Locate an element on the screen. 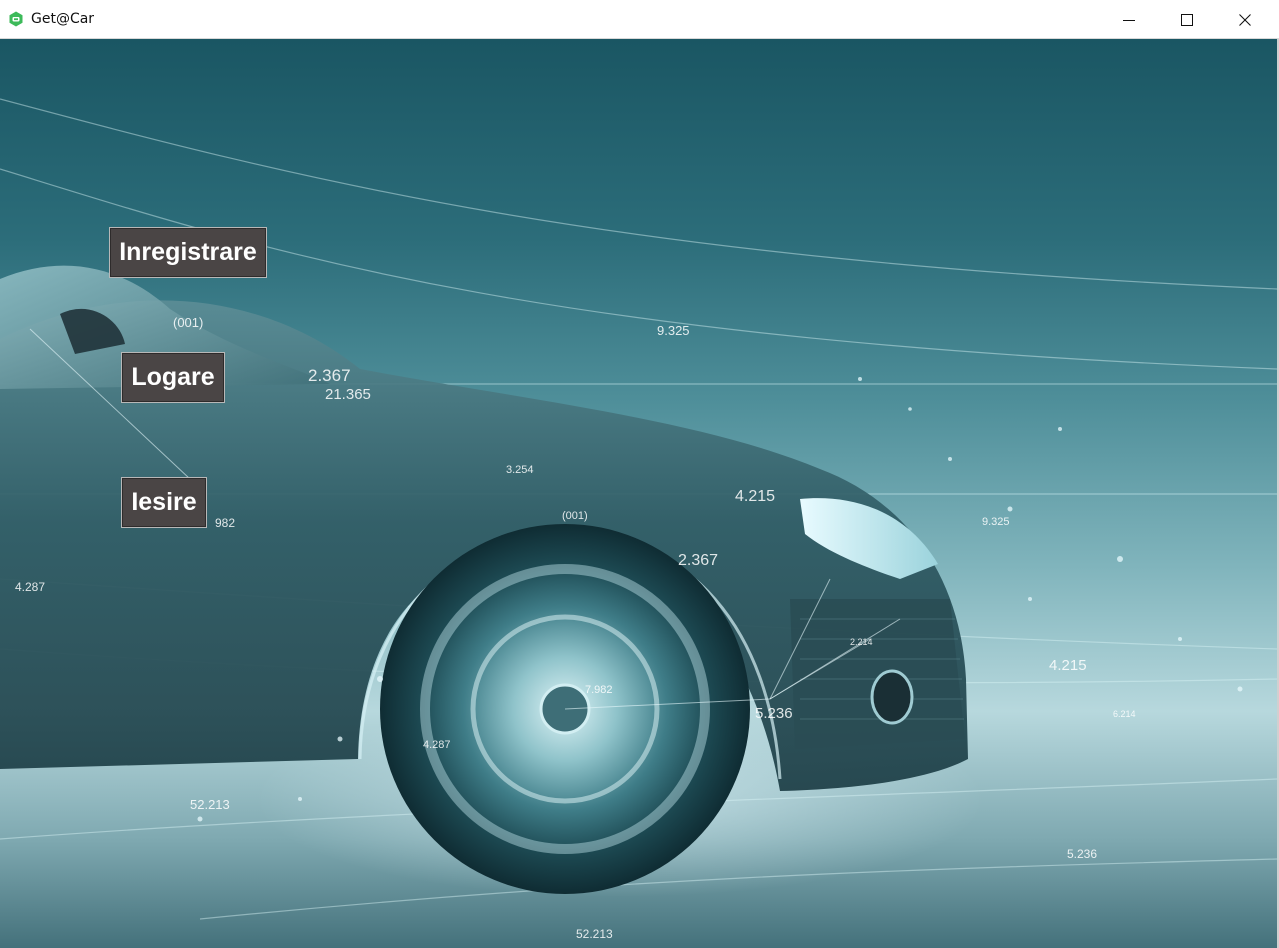 Image resolution: width=1279 pixels, height=948 pixels. overlay-number: 3.254 is located at coordinates (520, 470).